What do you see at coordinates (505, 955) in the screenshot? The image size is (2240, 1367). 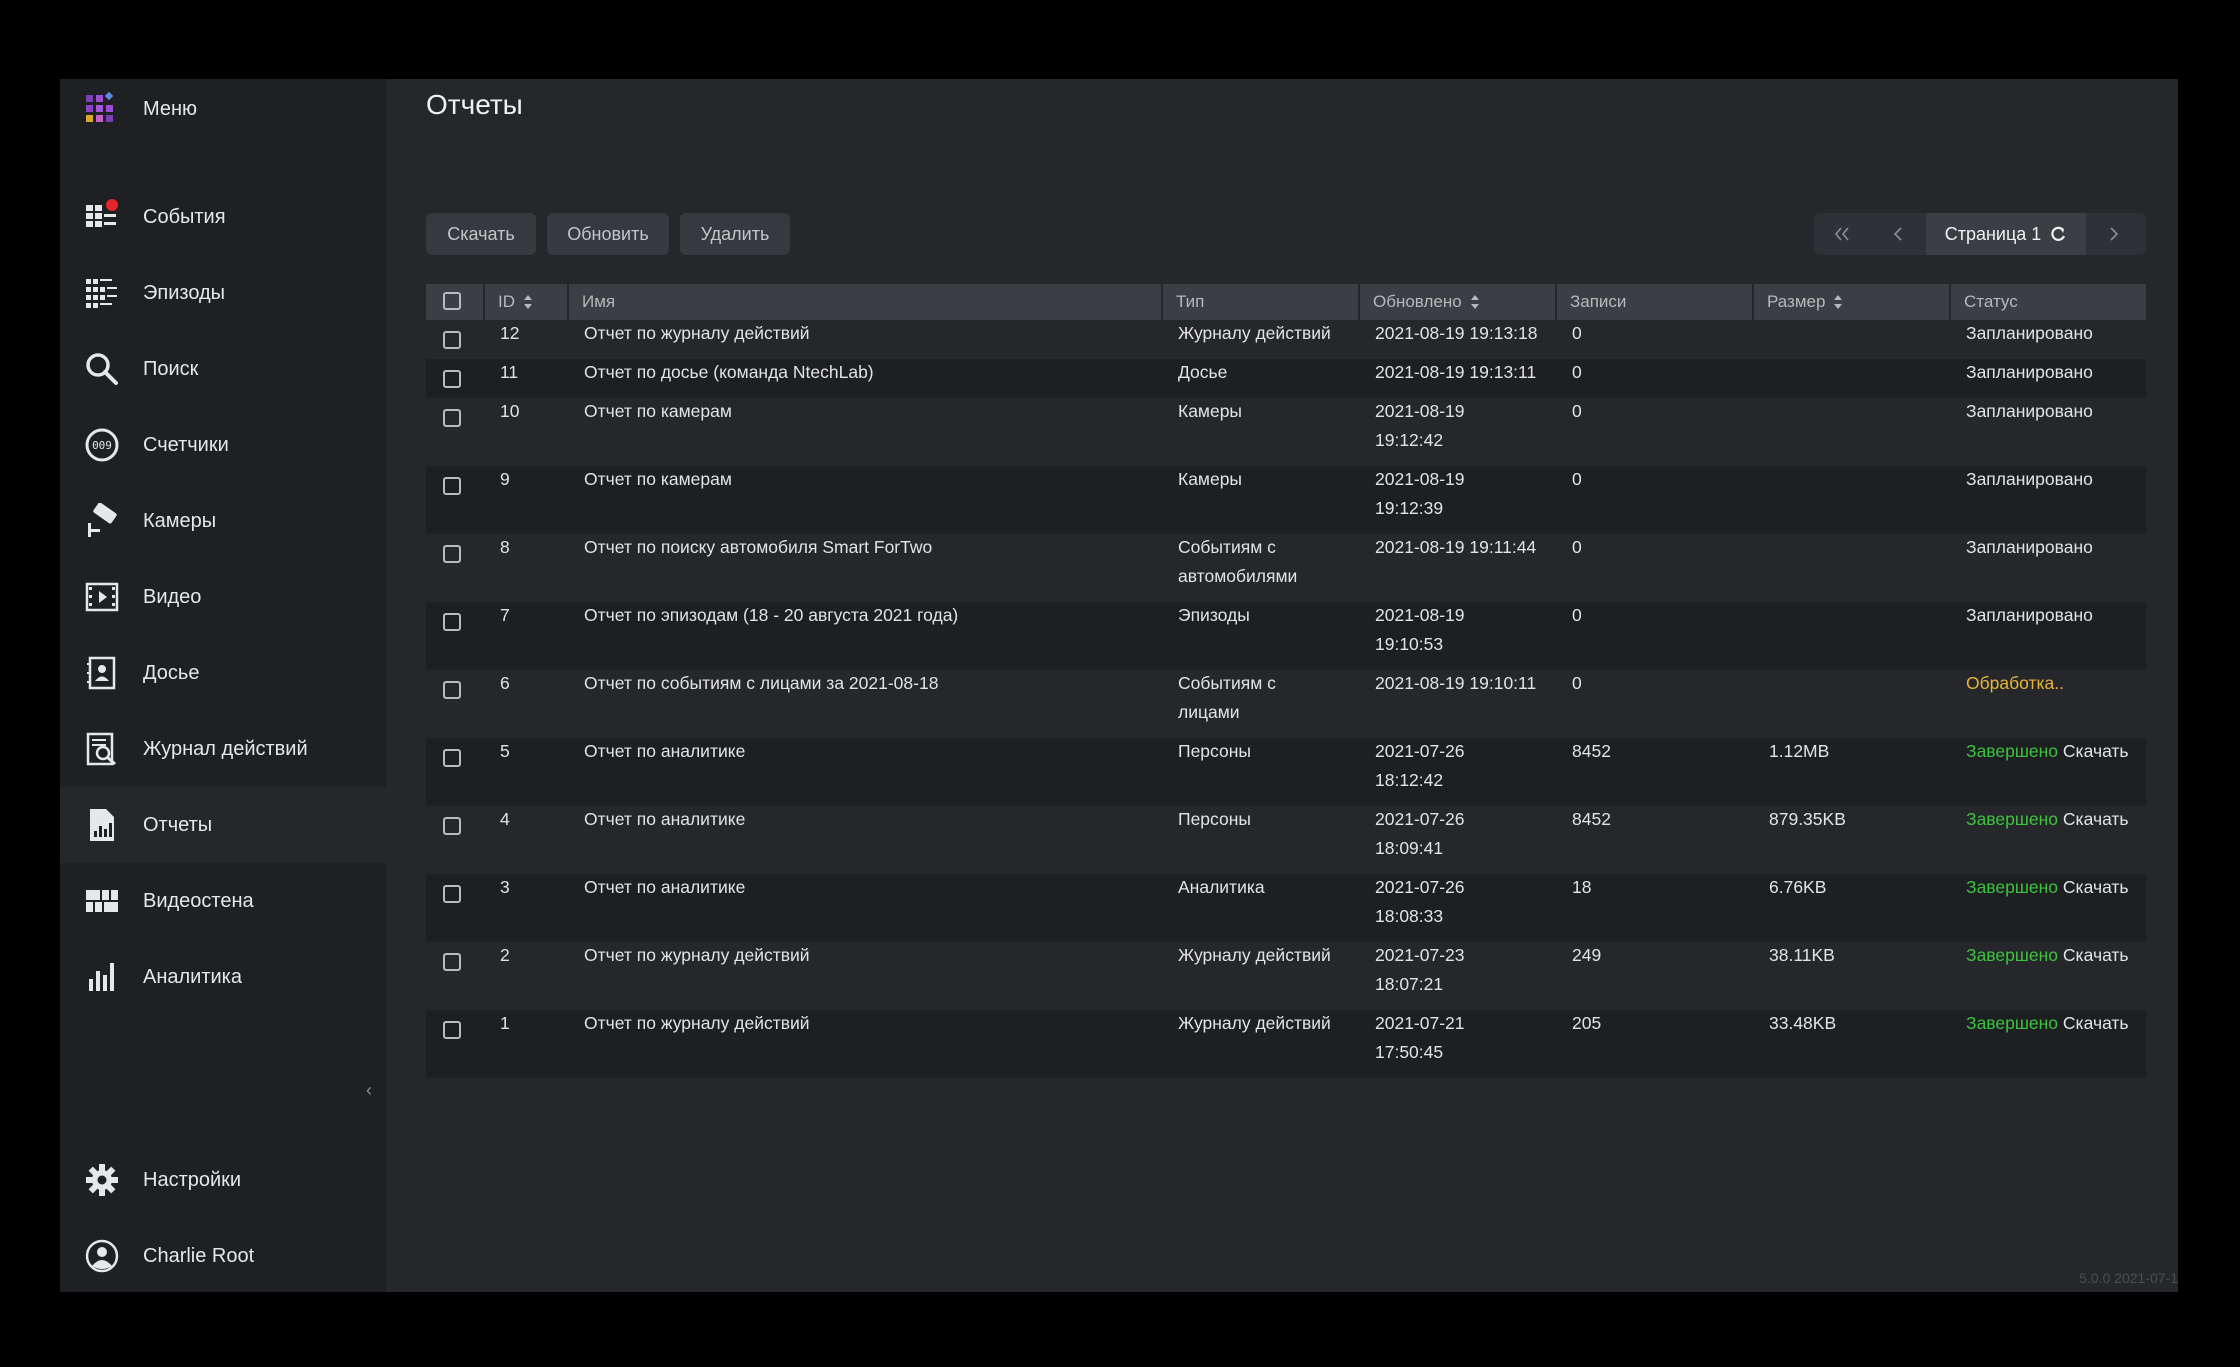 I see `row-id: 2` at bounding box center [505, 955].